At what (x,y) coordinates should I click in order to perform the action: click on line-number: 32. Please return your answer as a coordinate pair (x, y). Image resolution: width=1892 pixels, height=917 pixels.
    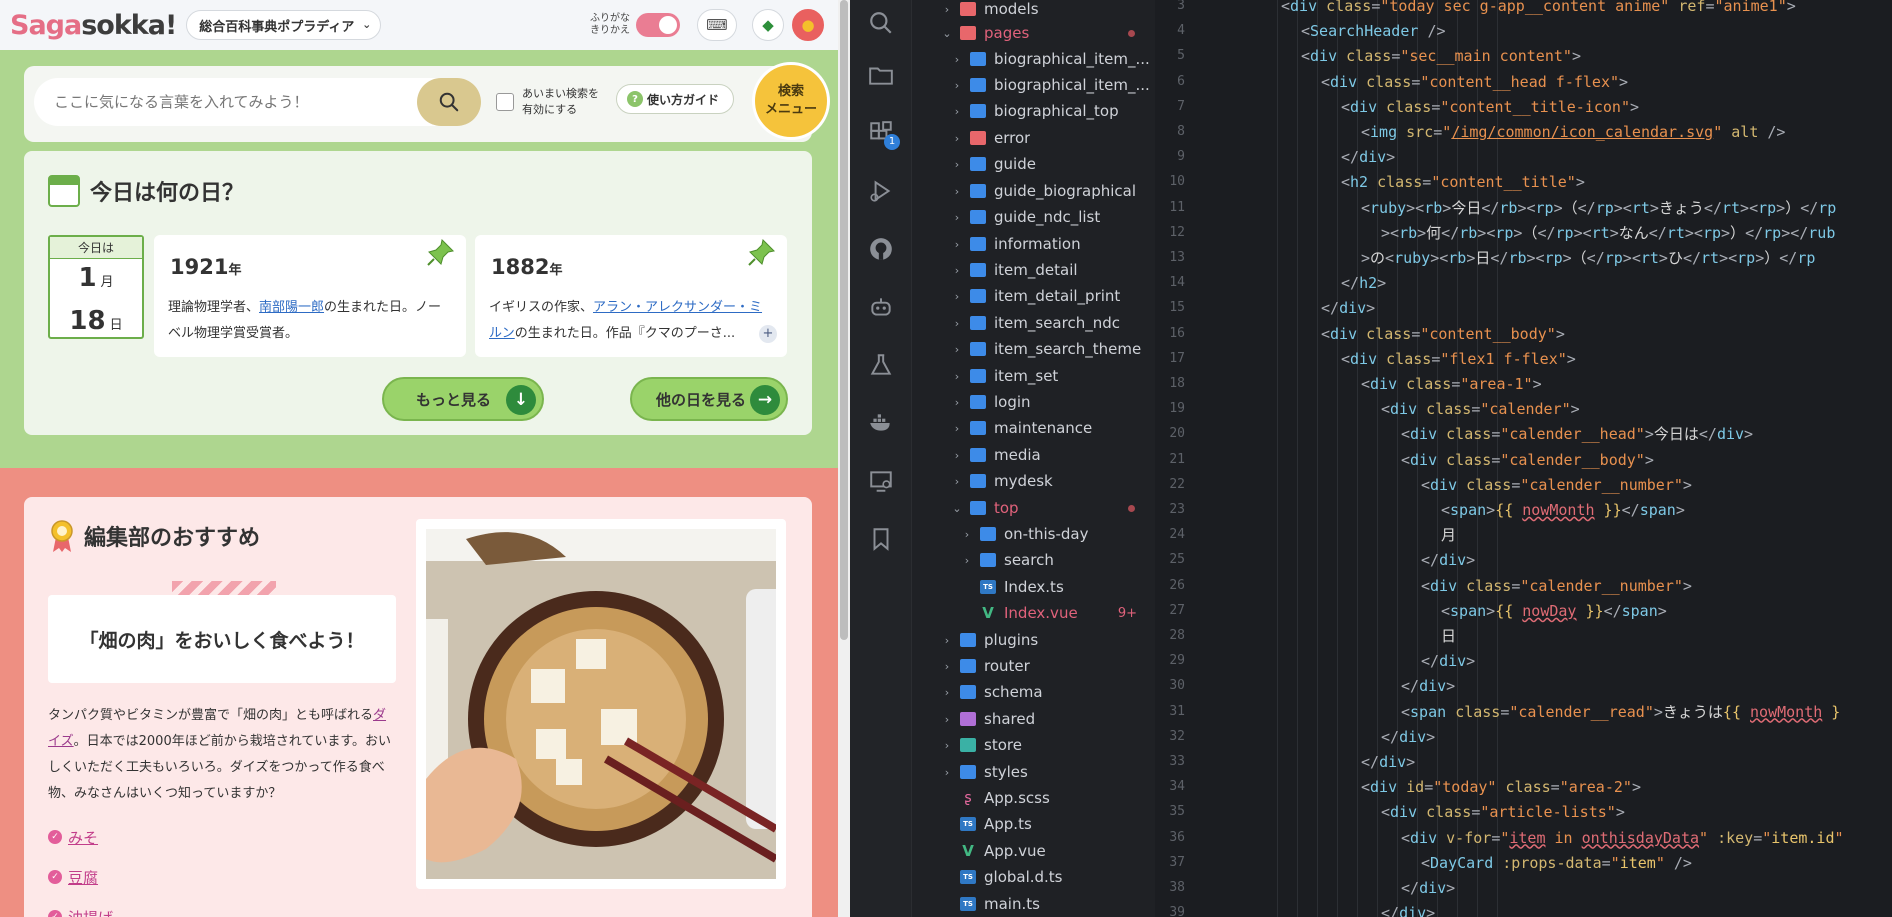
    Looking at the image, I should click on (1177, 736).